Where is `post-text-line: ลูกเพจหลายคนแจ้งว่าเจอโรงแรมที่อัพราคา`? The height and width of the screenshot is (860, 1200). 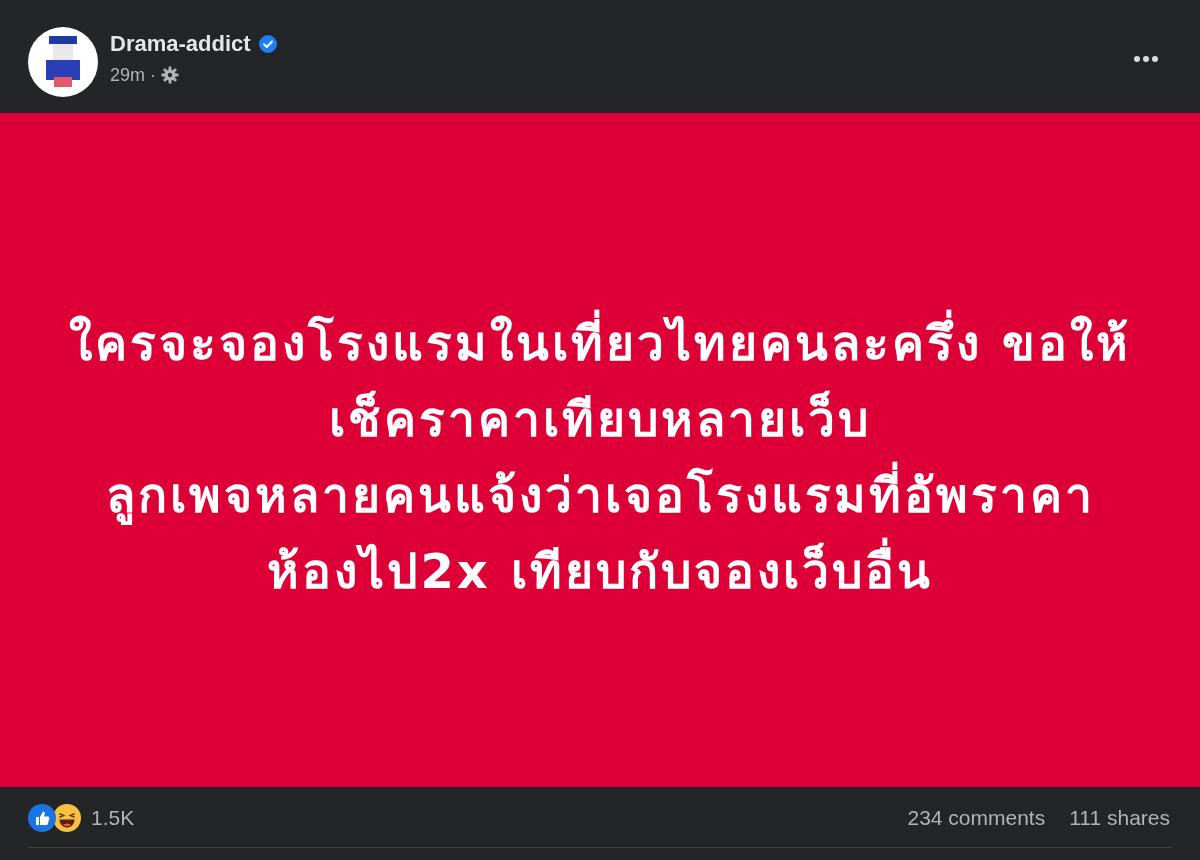
post-text-line: ลูกเพจหลายคนแจ้งว่าเจอโรงแรมที่อัพราคา is located at coordinates (600, 495).